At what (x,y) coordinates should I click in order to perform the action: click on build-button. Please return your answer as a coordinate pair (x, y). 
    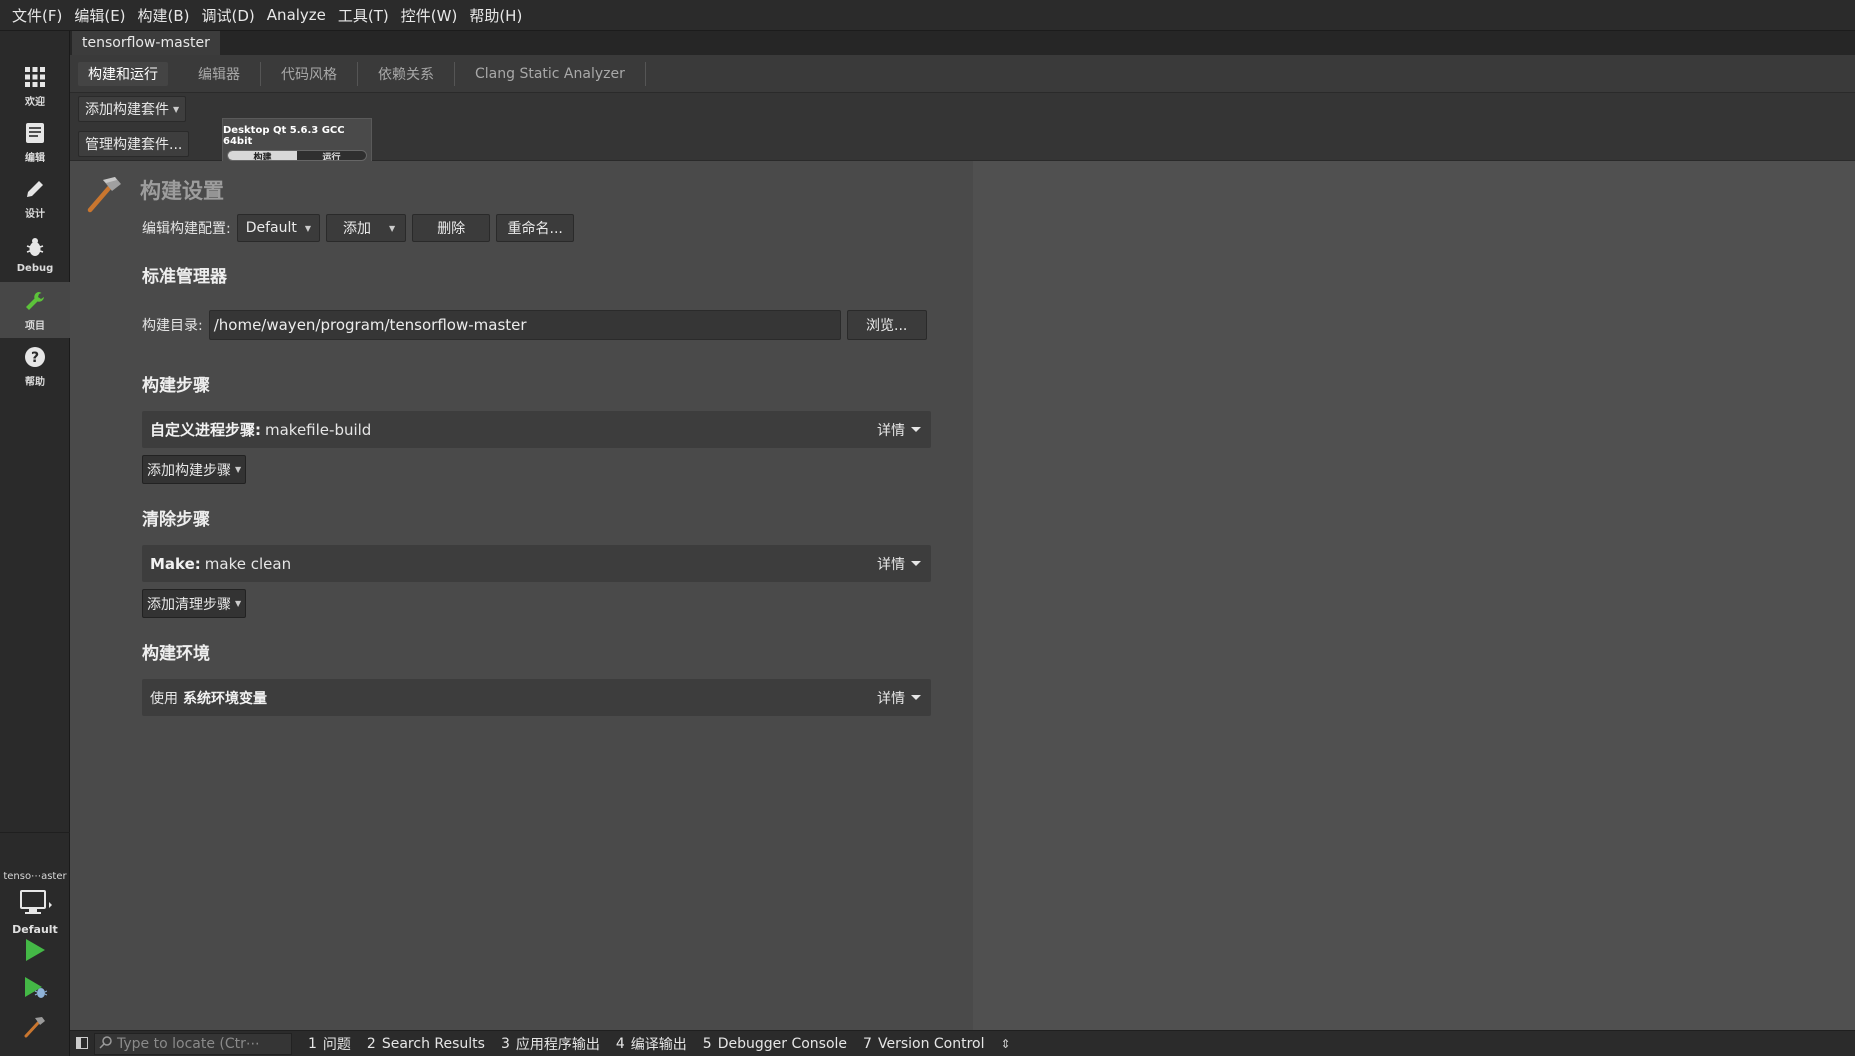
    Looking at the image, I should click on (35, 1028).